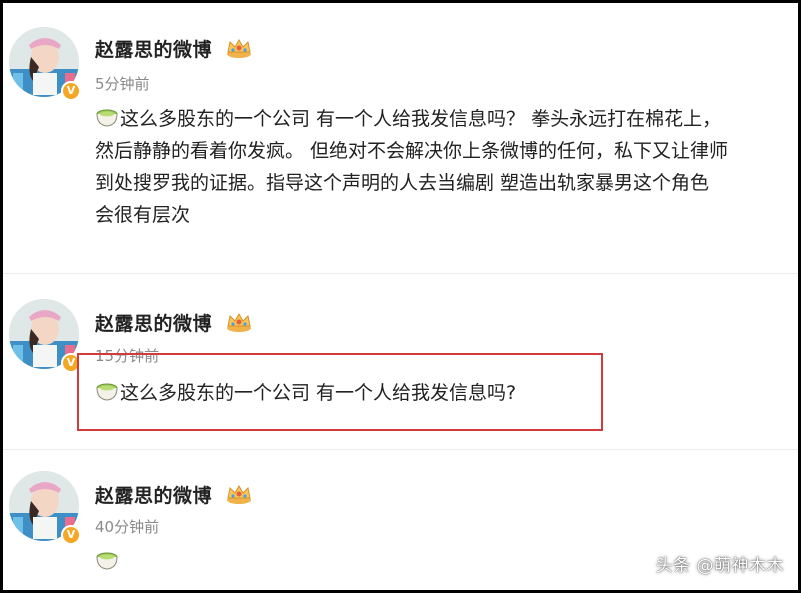  Describe the element at coordinates (440, 119) in the screenshot. I see `post-text-line-1: 这么多股东的一个公司 有一个人给我发信息吗？ 拳头永远打在棉花上，` at that location.